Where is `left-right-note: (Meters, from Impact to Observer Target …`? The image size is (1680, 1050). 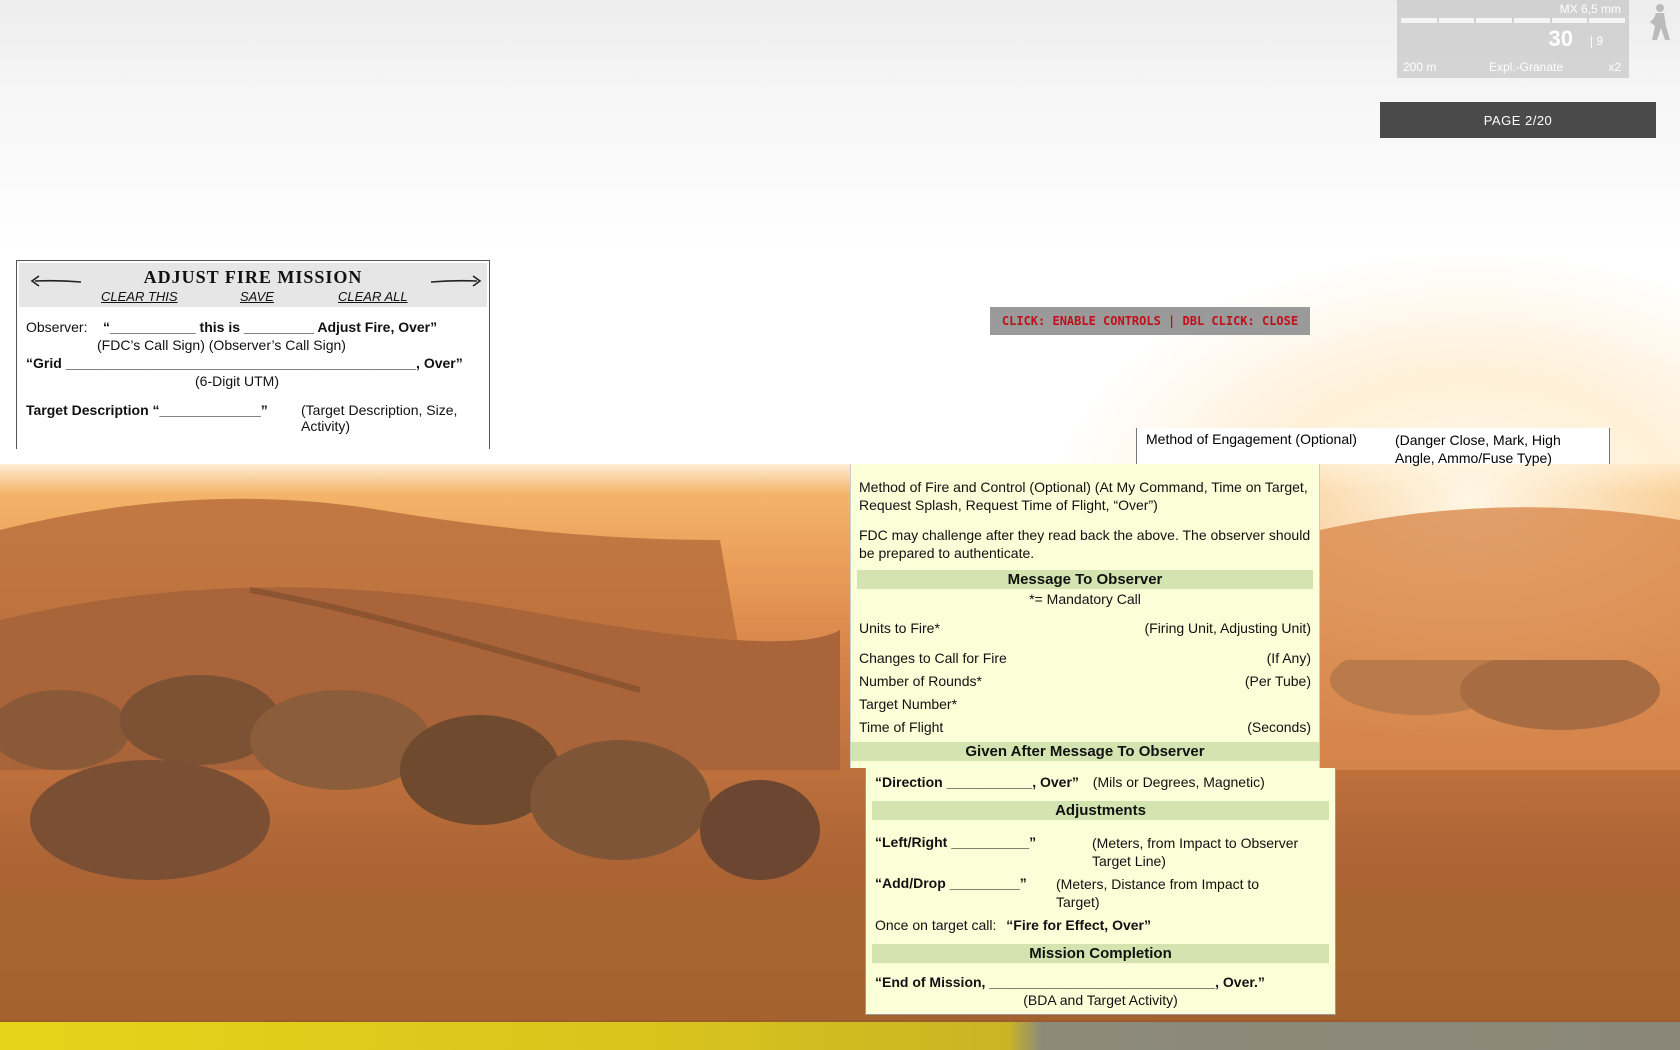 left-right-note: (Meters, from Impact to Observer Target … is located at coordinates (1195, 852).